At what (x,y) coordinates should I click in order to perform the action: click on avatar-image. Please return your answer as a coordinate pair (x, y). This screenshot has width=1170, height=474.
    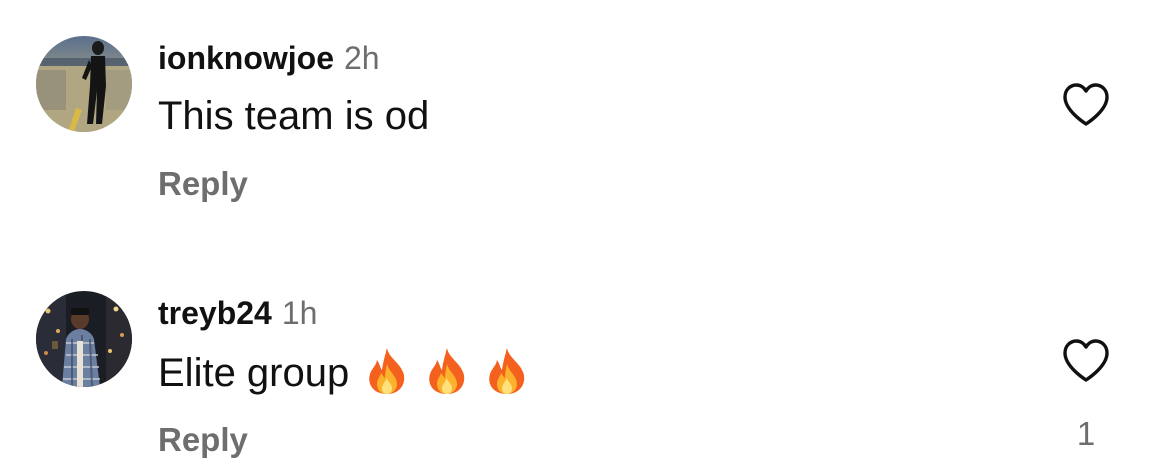
    Looking at the image, I should click on (84, 339).